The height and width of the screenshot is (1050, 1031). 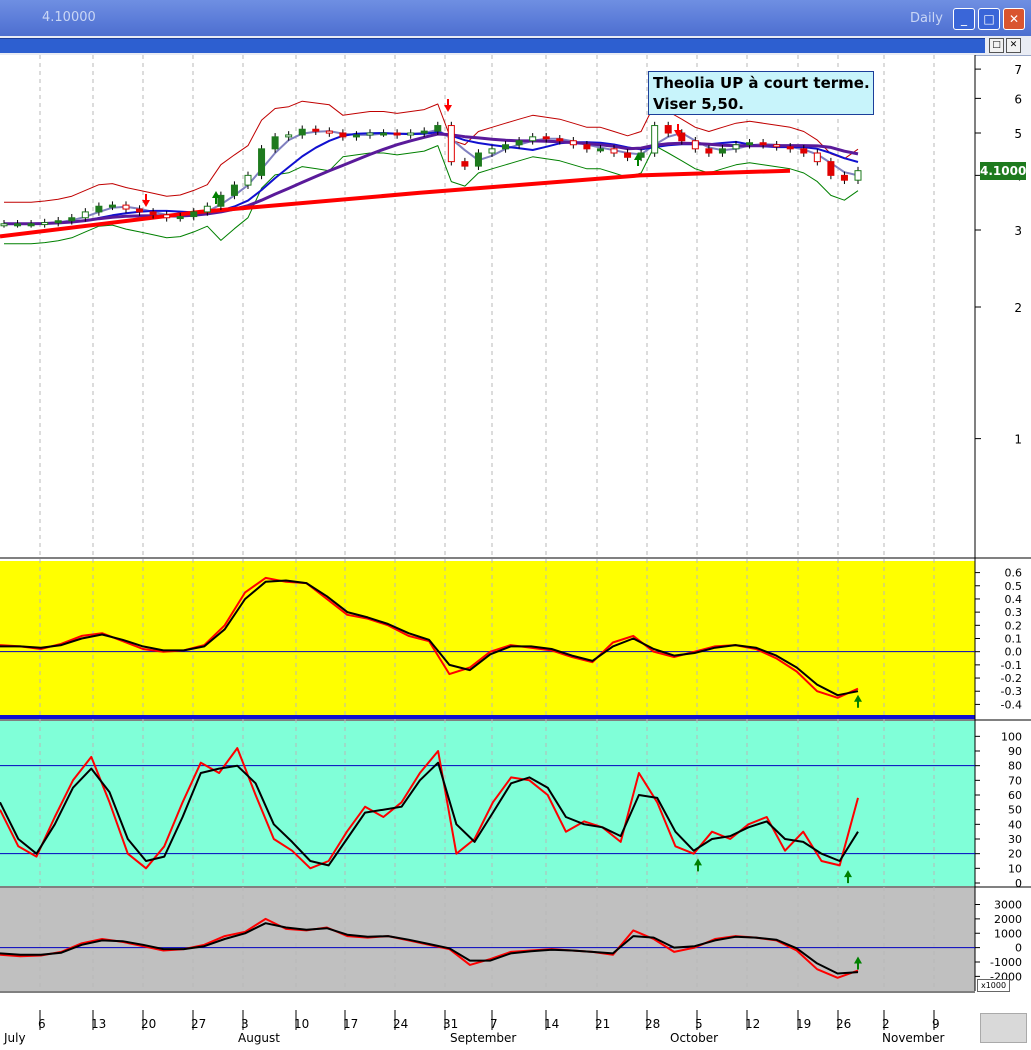 What do you see at coordinates (245, 1024) in the screenshot?
I see `date-tick-label: 3` at bounding box center [245, 1024].